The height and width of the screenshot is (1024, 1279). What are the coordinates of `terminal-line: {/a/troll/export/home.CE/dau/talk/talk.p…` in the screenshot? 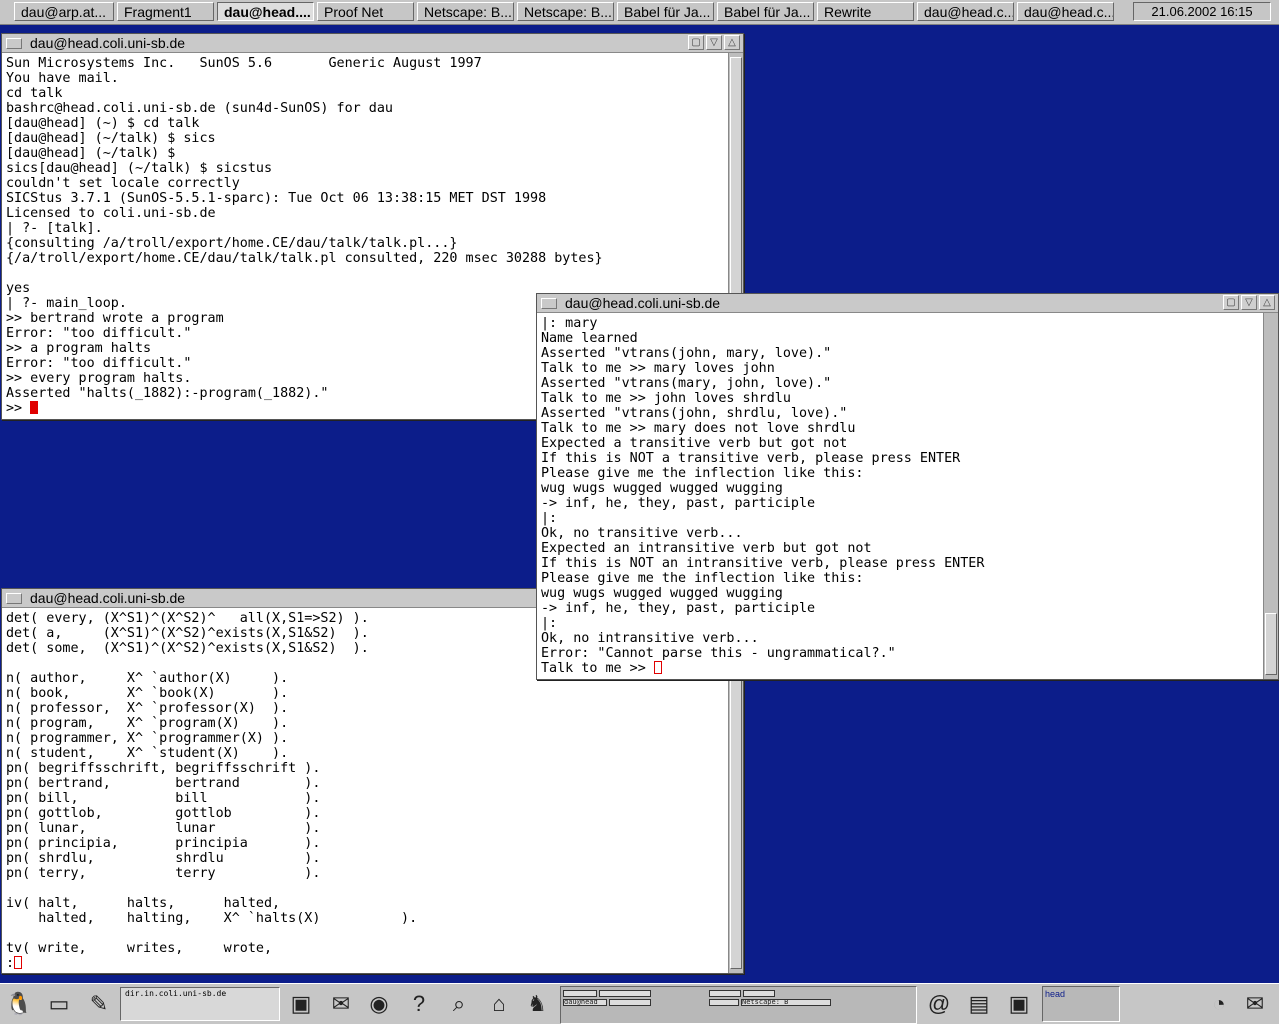 It's located at (304, 258).